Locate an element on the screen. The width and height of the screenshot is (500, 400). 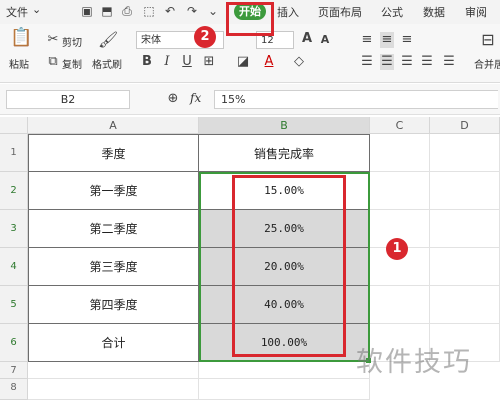
merge-icon: ⊟ is located at coordinates (488, 40).